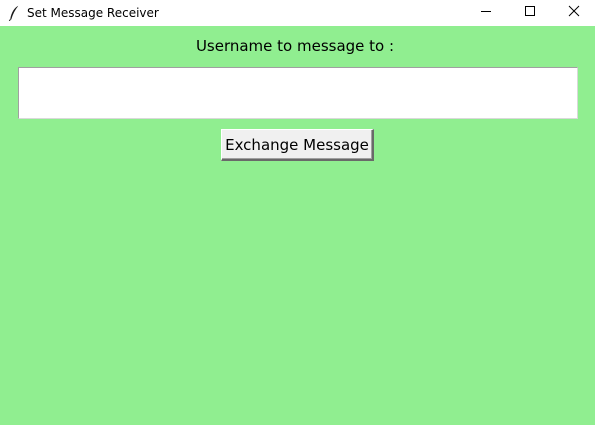 This screenshot has height=425, width=595. What do you see at coordinates (295, 46) in the screenshot?
I see `username-prompt-label: Username to message to :` at bounding box center [295, 46].